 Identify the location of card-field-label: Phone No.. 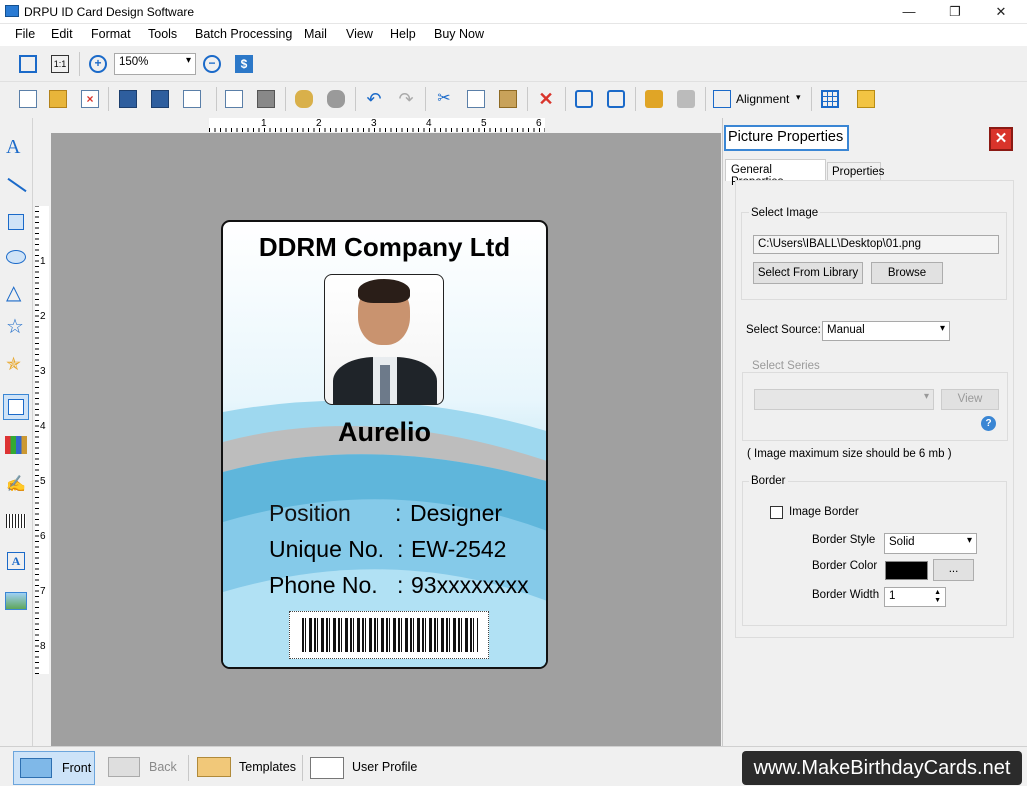
(323, 585).